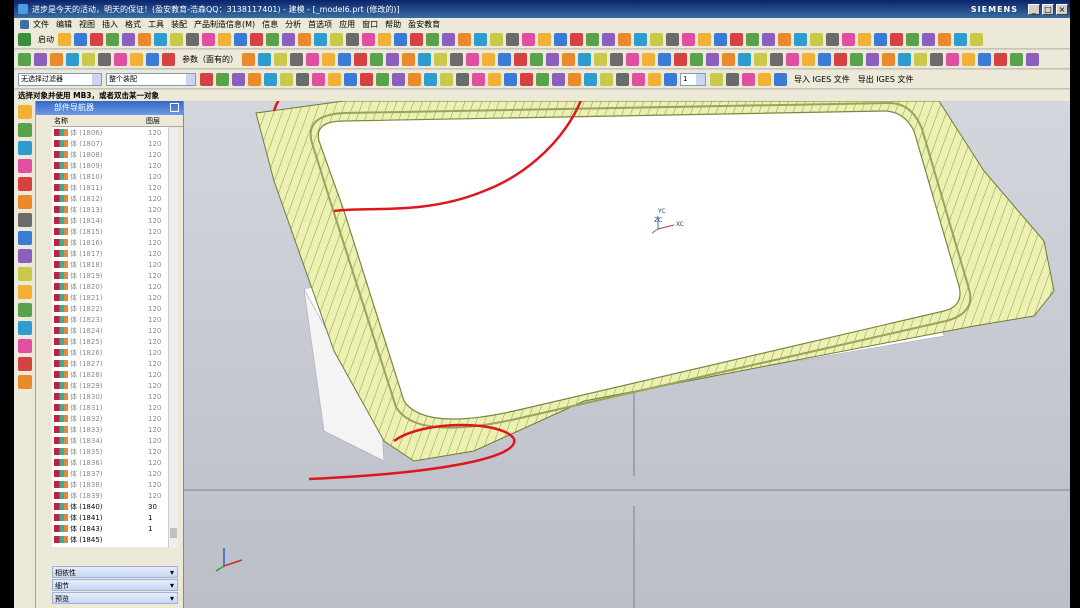  I want to click on navigator-row: 体 (1835) 120, so click(110, 451).